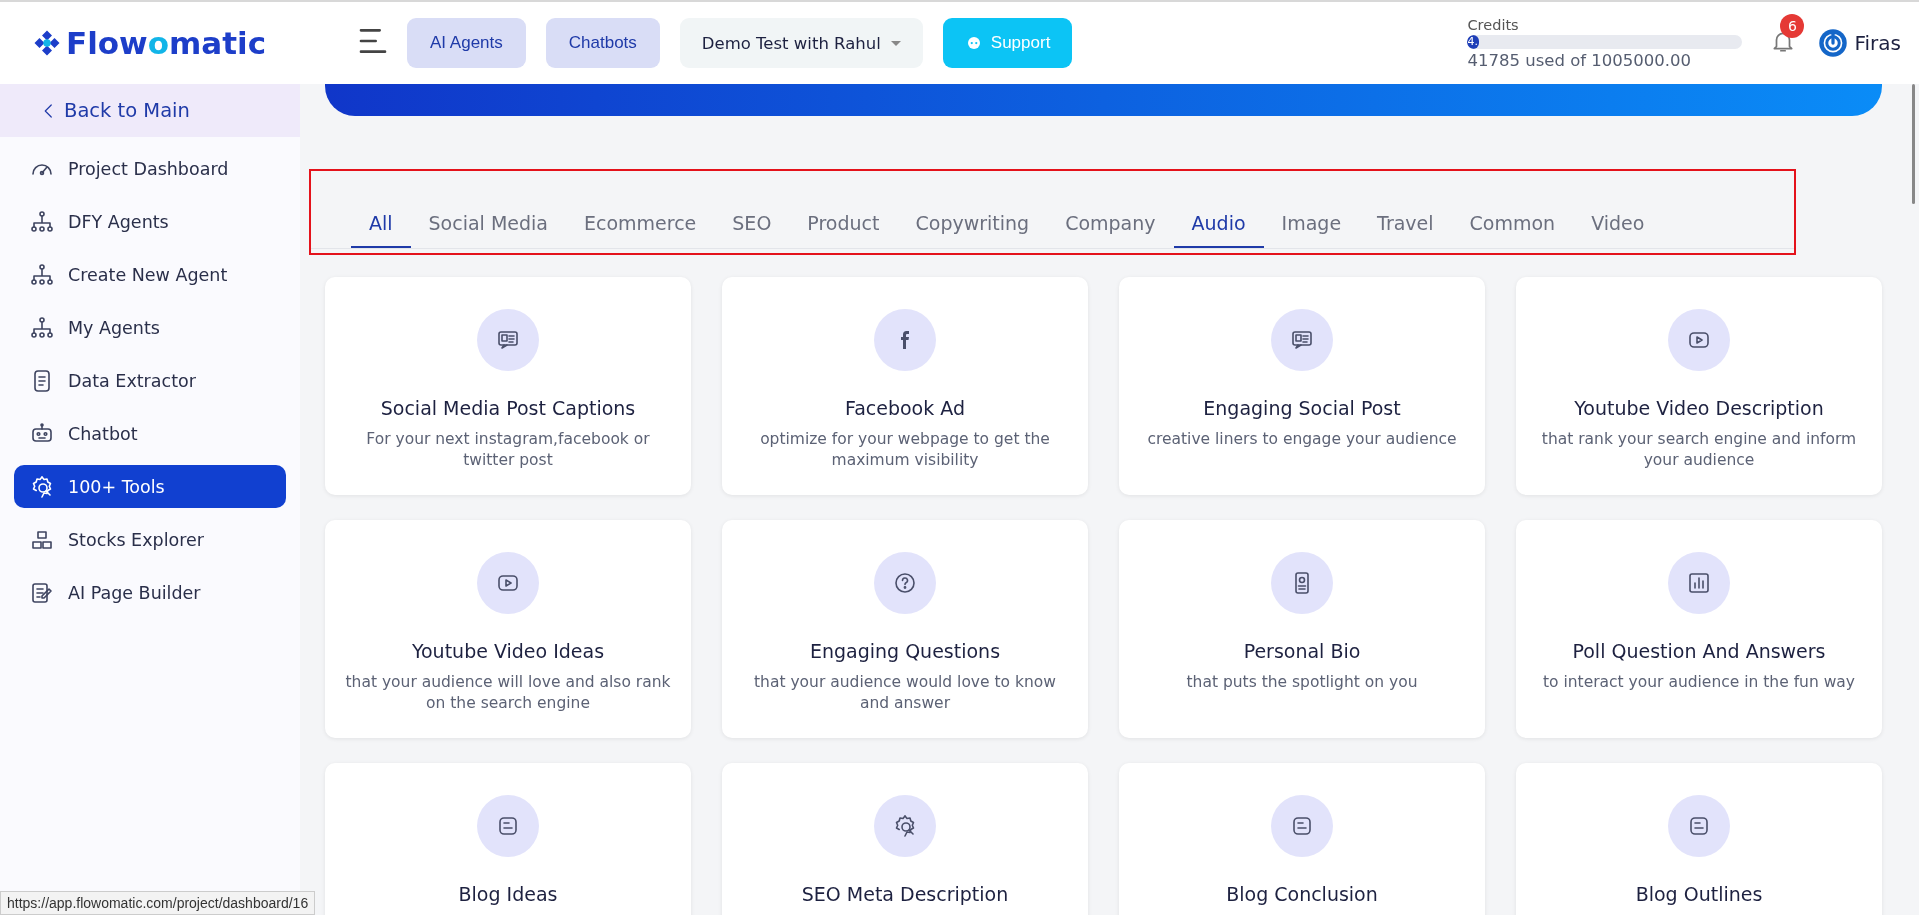 This screenshot has height=915, width=1919. What do you see at coordinates (1302, 651) in the screenshot?
I see `tool-title: Personal Bio` at bounding box center [1302, 651].